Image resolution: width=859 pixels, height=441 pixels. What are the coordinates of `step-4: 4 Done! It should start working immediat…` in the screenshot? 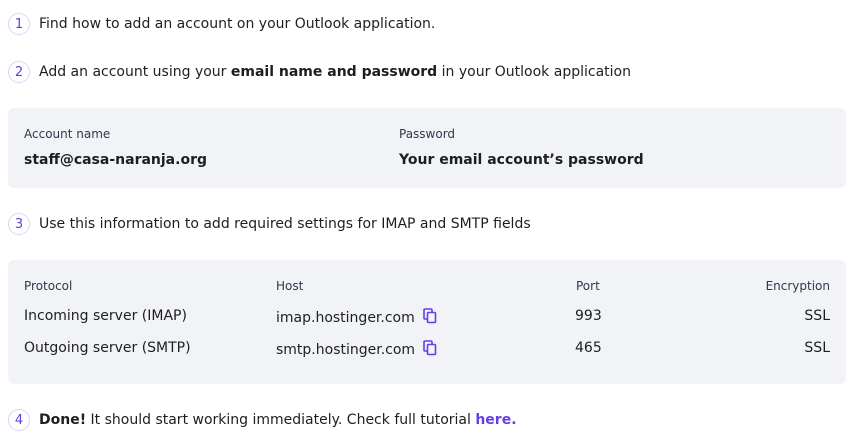 It's located at (262, 420).